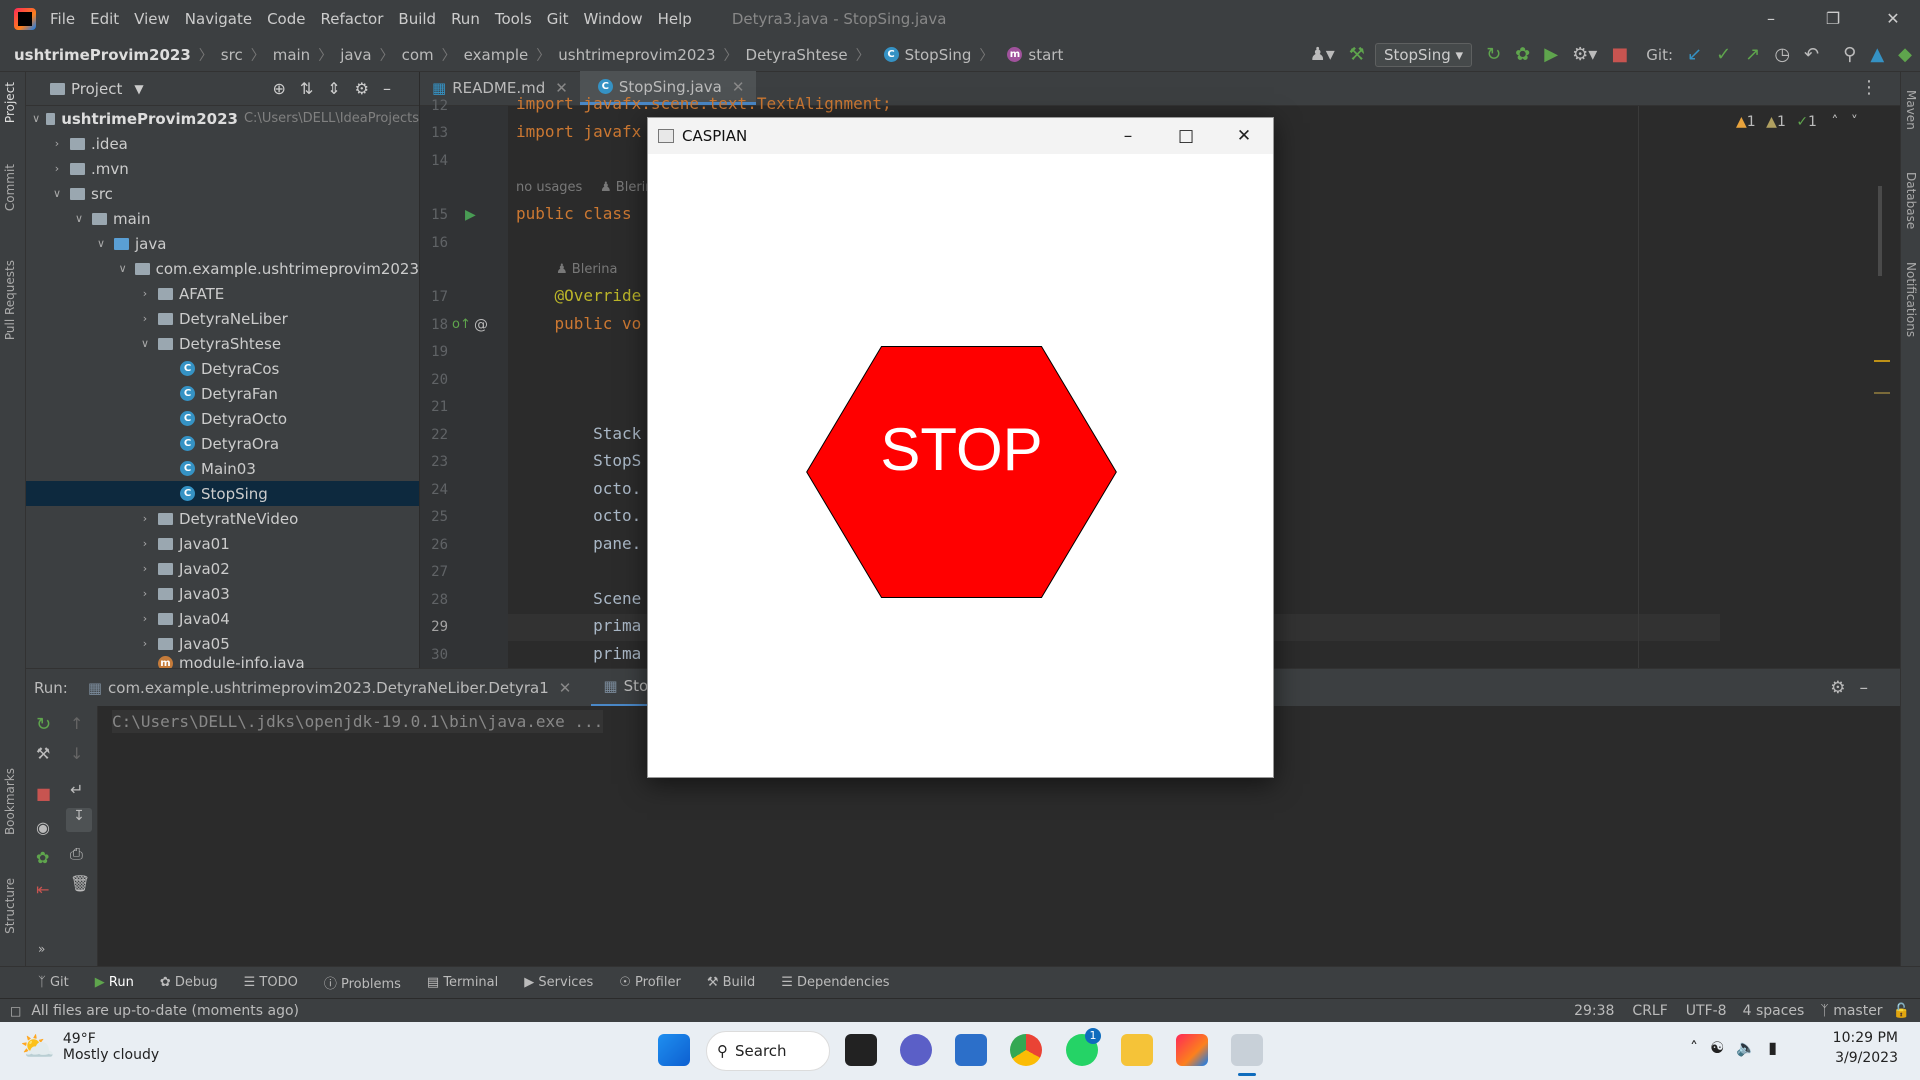  I want to click on tree-item: ∨ java, so click(222, 243).